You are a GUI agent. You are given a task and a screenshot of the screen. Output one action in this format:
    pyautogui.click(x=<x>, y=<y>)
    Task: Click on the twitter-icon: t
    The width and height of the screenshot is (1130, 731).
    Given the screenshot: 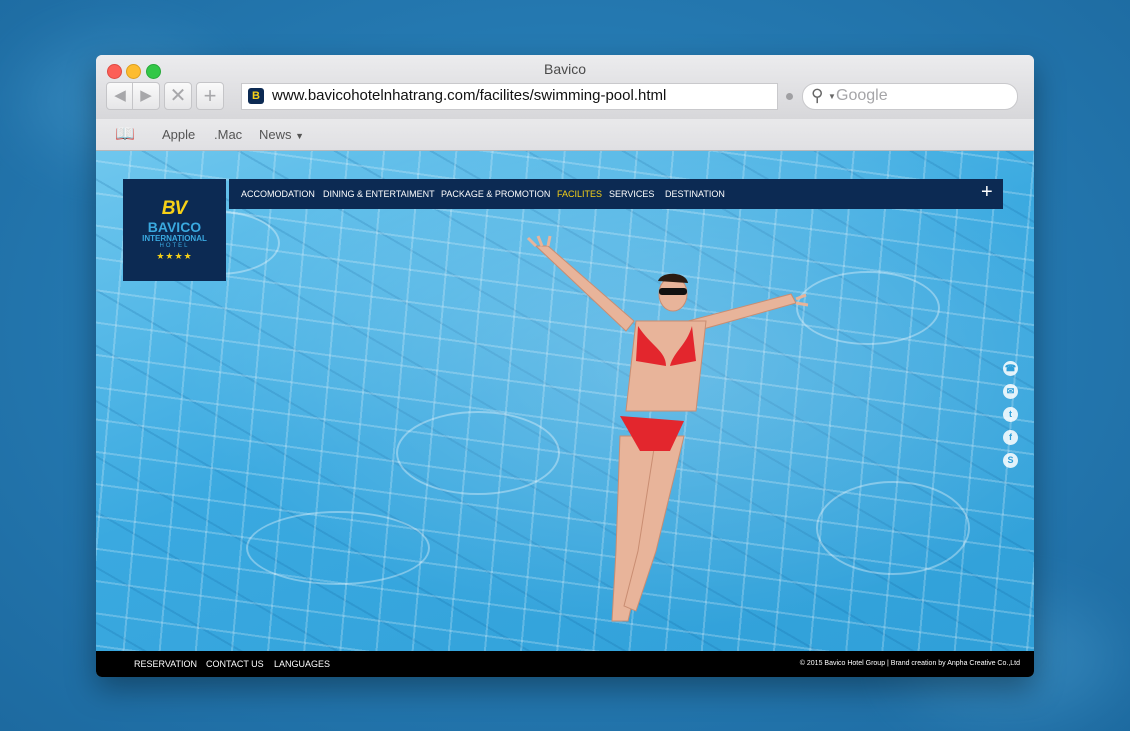 What is the action you would take?
    pyautogui.click(x=1010, y=414)
    